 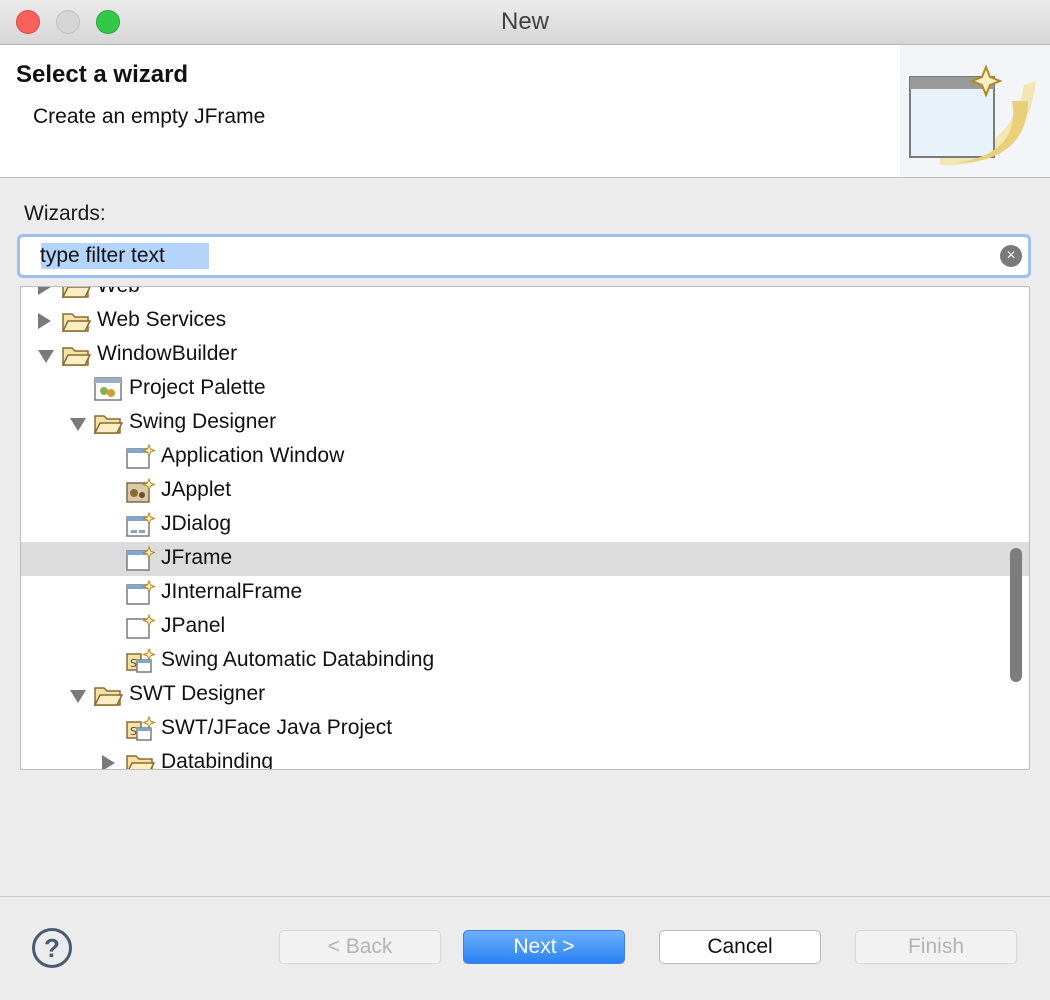 What do you see at coordinates (525, 423) in the screenshot?
I see `tree-item: Swing Designer` at bounding box center [525, 423].